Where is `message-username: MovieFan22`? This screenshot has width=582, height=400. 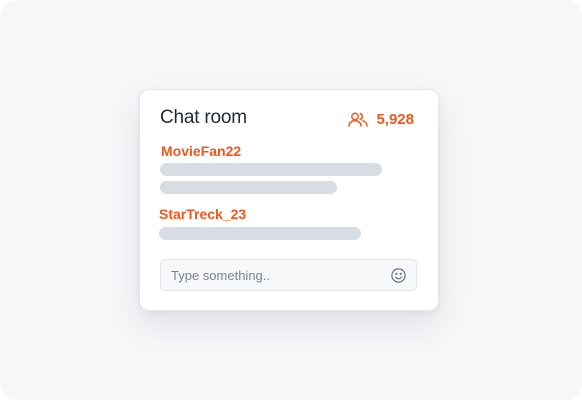 message-username: MovieFan22 is located at coordinates (201, 151).